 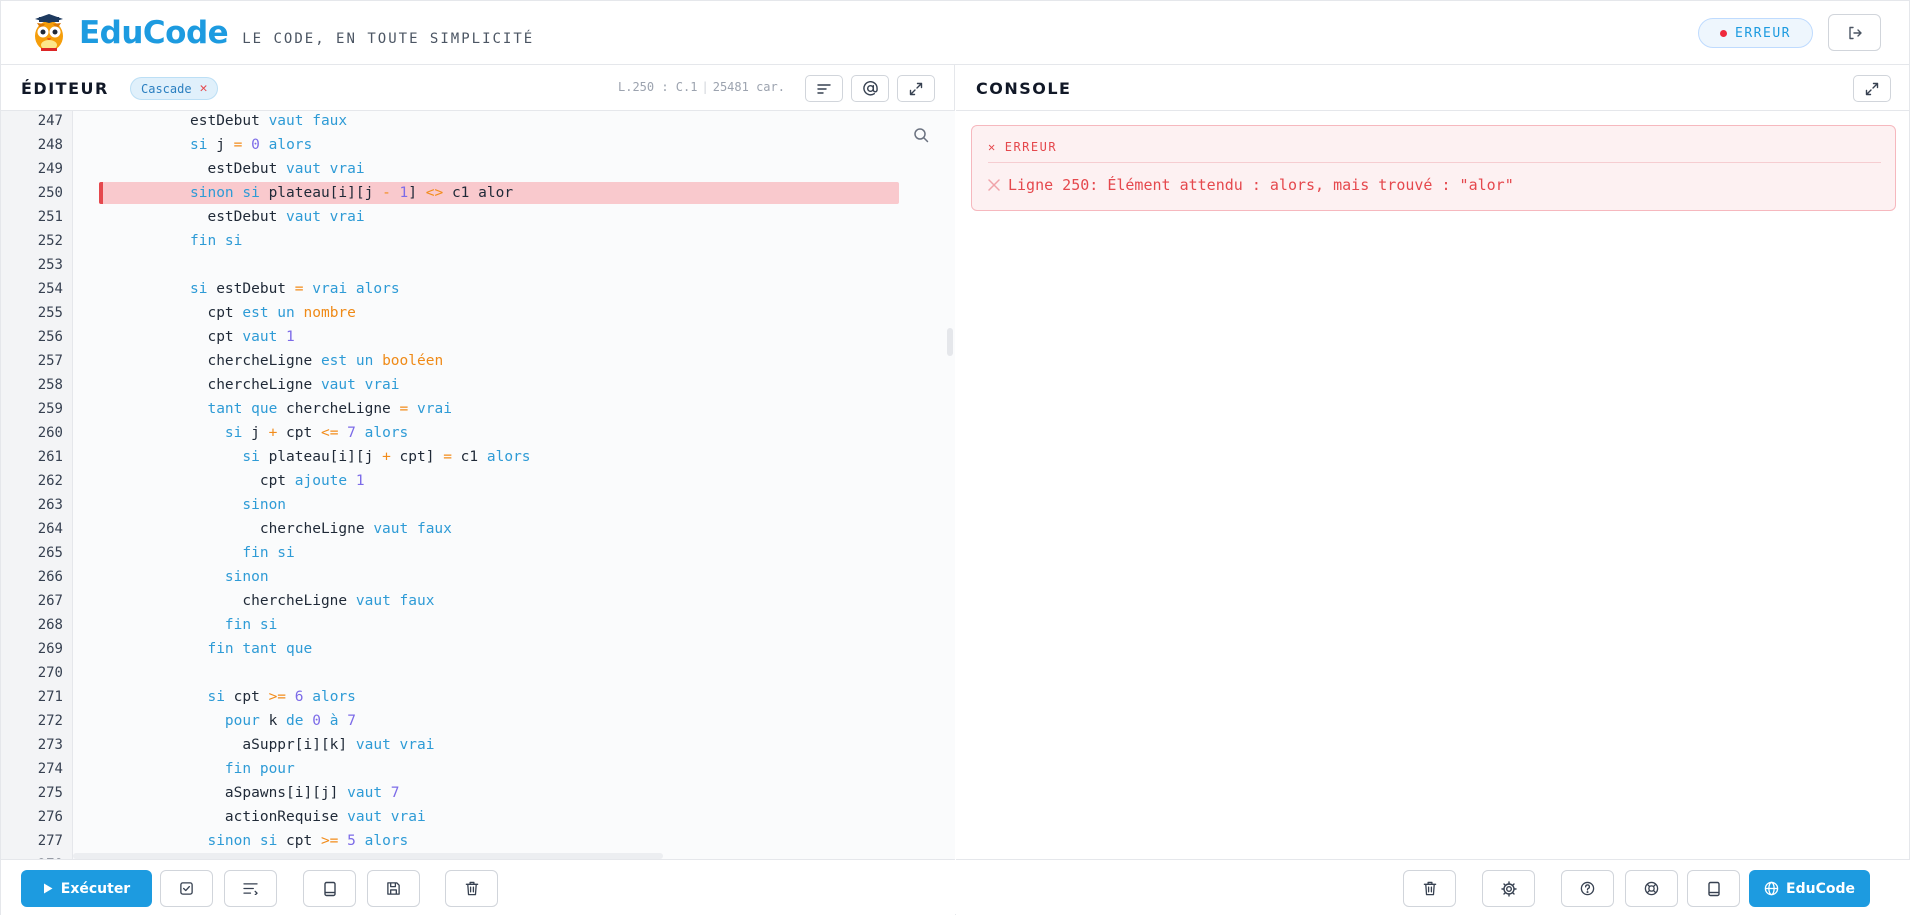 I want to click on code-line: 269 fin tant que, so click(x=478, y=649).